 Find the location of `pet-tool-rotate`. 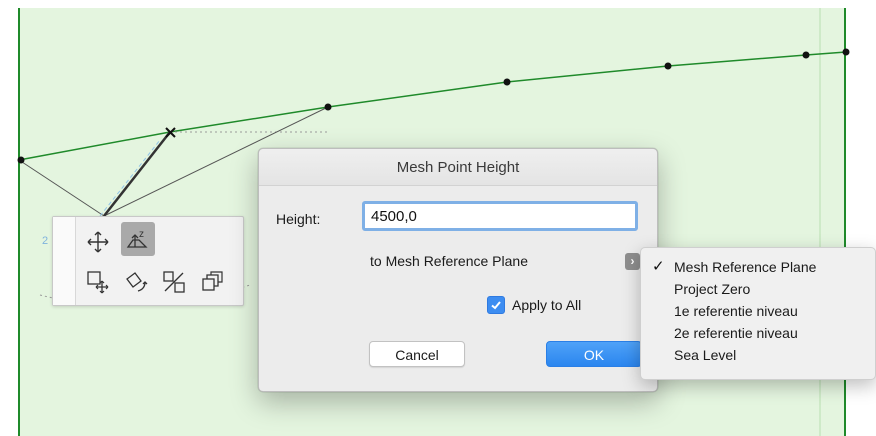

pet-tool-rotate is located at coordinates (136, 282).